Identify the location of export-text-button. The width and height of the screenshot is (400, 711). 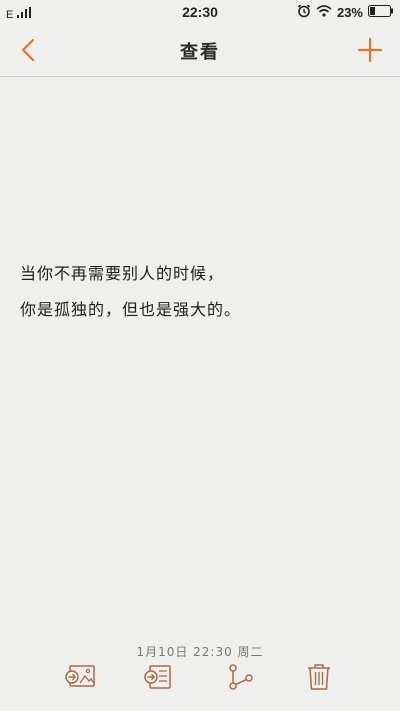
(158, 679).